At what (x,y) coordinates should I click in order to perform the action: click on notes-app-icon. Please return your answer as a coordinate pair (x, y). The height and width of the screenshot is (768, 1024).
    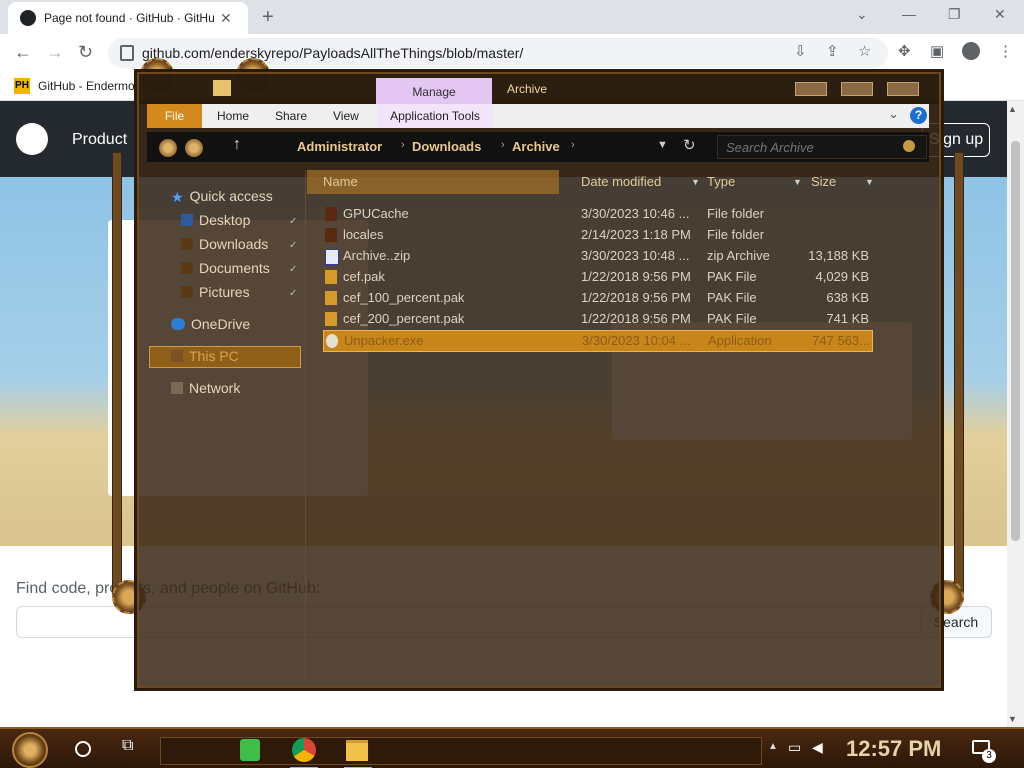
    Looking at the image, I should click on (250, 750).